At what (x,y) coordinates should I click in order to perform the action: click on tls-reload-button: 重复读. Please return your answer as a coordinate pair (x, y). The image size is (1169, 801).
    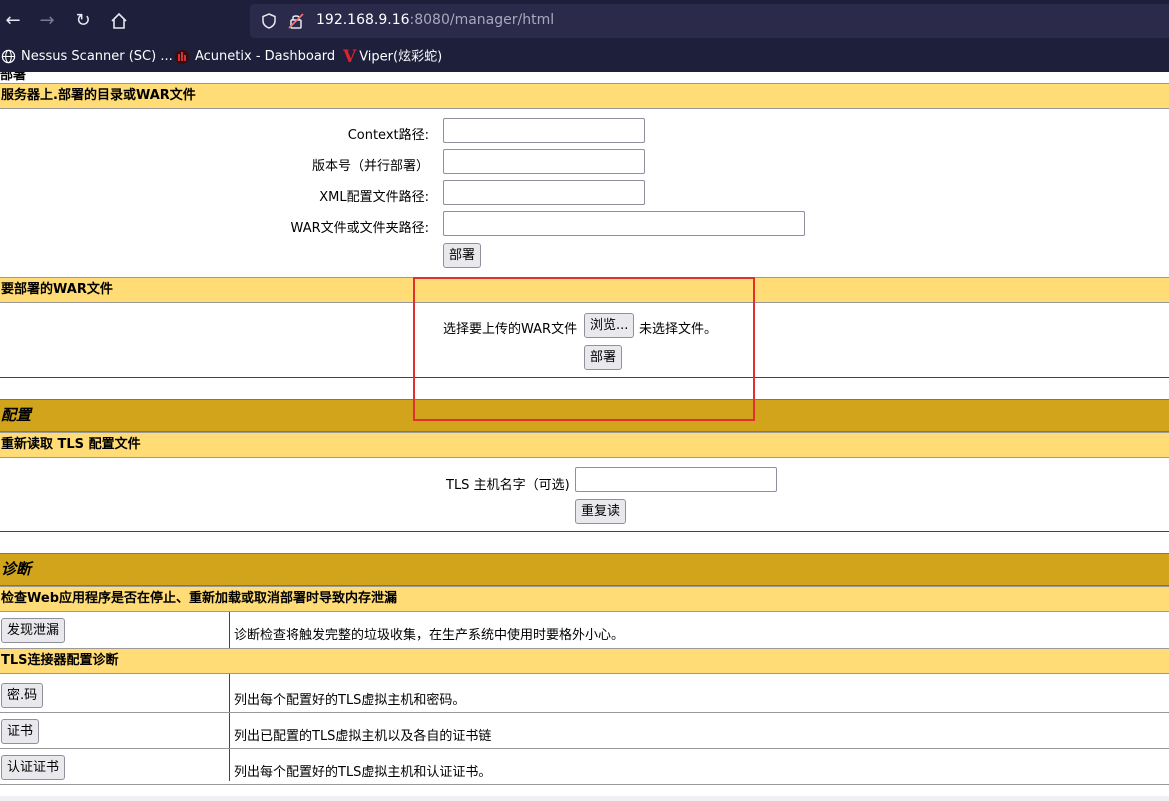
    Looking at the image, I should click on (601, 511).